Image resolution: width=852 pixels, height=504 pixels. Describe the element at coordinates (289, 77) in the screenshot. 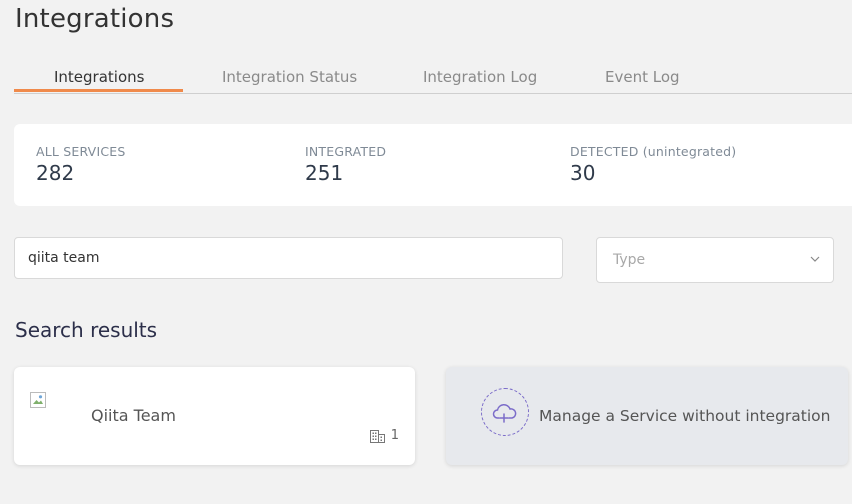

I see `tab-integration-status: Integration Status` at that location.